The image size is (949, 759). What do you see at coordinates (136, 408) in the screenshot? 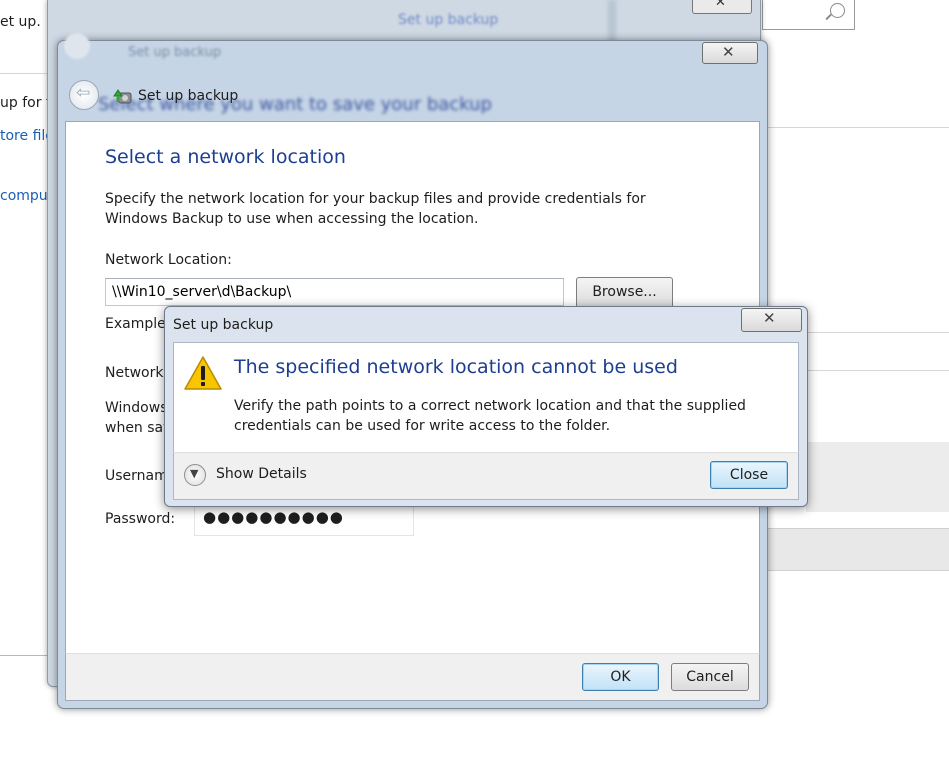
I see `credentials-description-line: Windows` at bounding box center [136, 408].